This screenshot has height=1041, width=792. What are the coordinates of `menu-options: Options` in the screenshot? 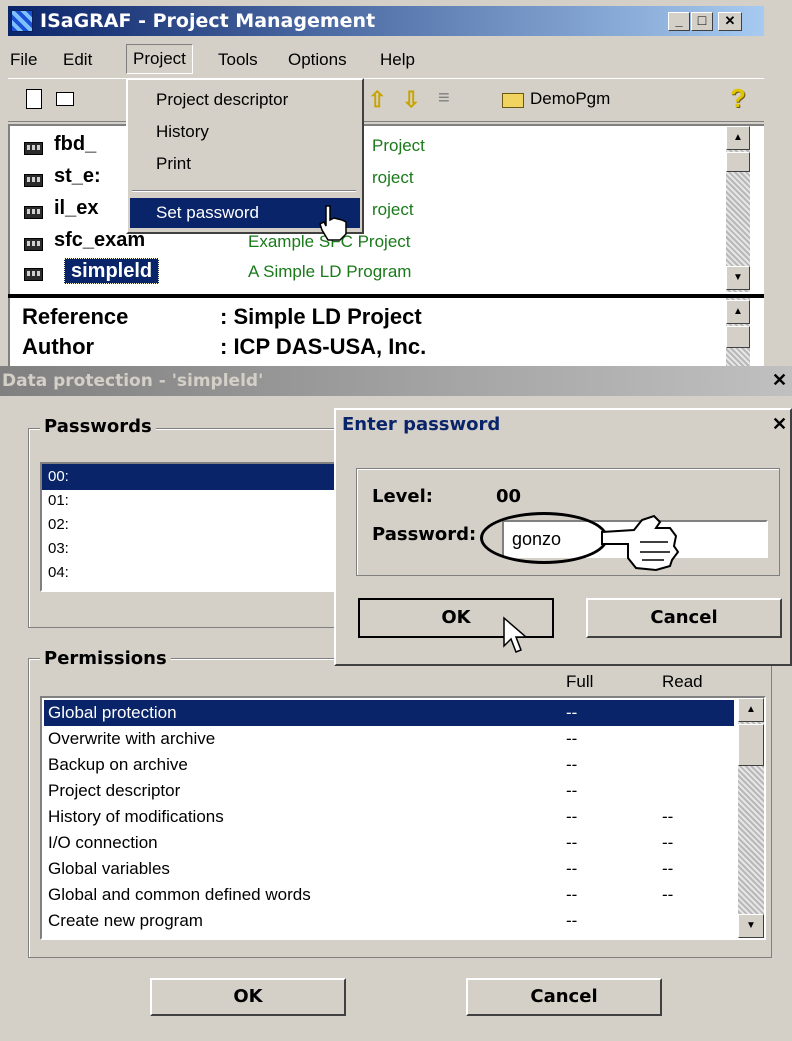 It's located at (317, 60).